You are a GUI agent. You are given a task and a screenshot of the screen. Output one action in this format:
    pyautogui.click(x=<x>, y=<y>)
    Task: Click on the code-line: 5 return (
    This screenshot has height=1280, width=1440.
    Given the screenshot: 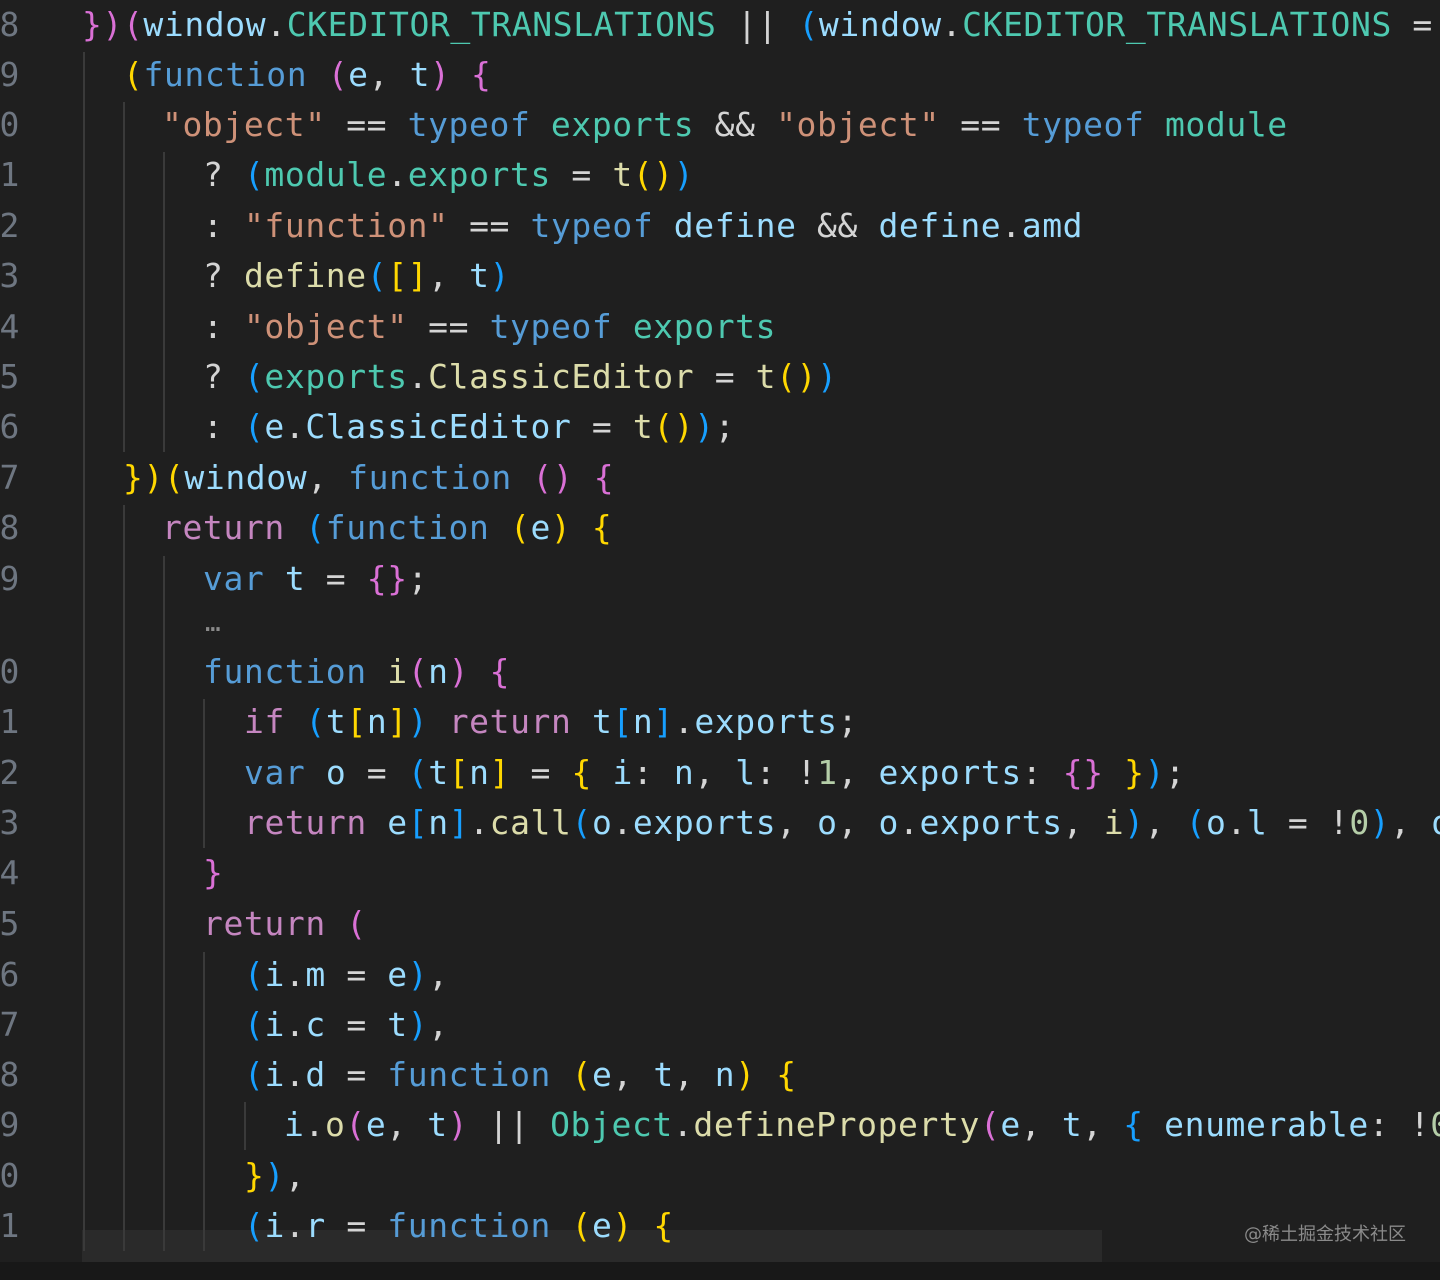 What is the action you would take?
    pyautogui.click(x=720, y=924)
    